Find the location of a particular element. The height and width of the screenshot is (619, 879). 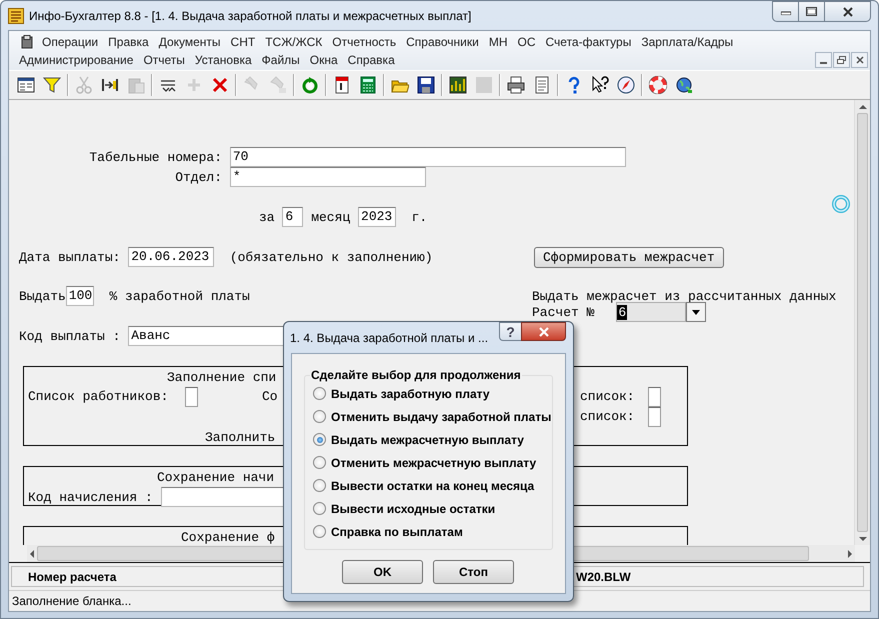

menu-item: Администрирование is located at coordinates (76, 60).